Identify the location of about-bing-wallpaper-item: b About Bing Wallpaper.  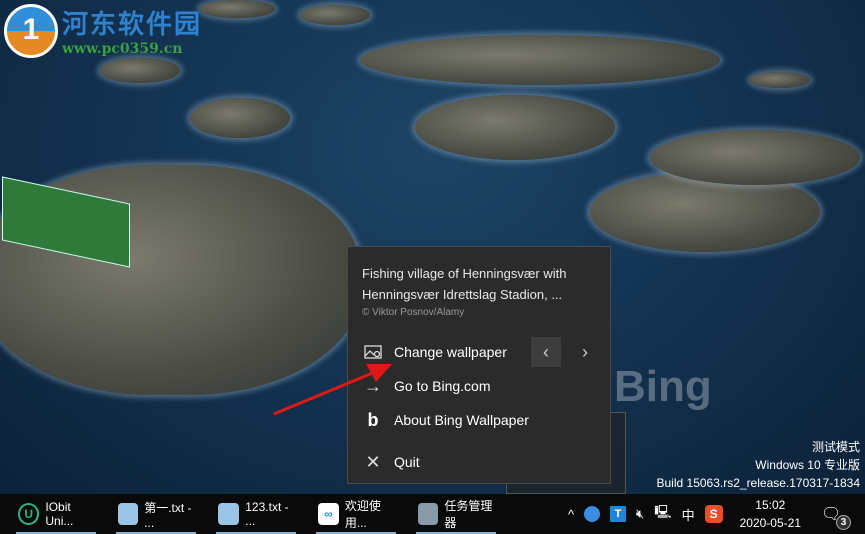
(479, 420).